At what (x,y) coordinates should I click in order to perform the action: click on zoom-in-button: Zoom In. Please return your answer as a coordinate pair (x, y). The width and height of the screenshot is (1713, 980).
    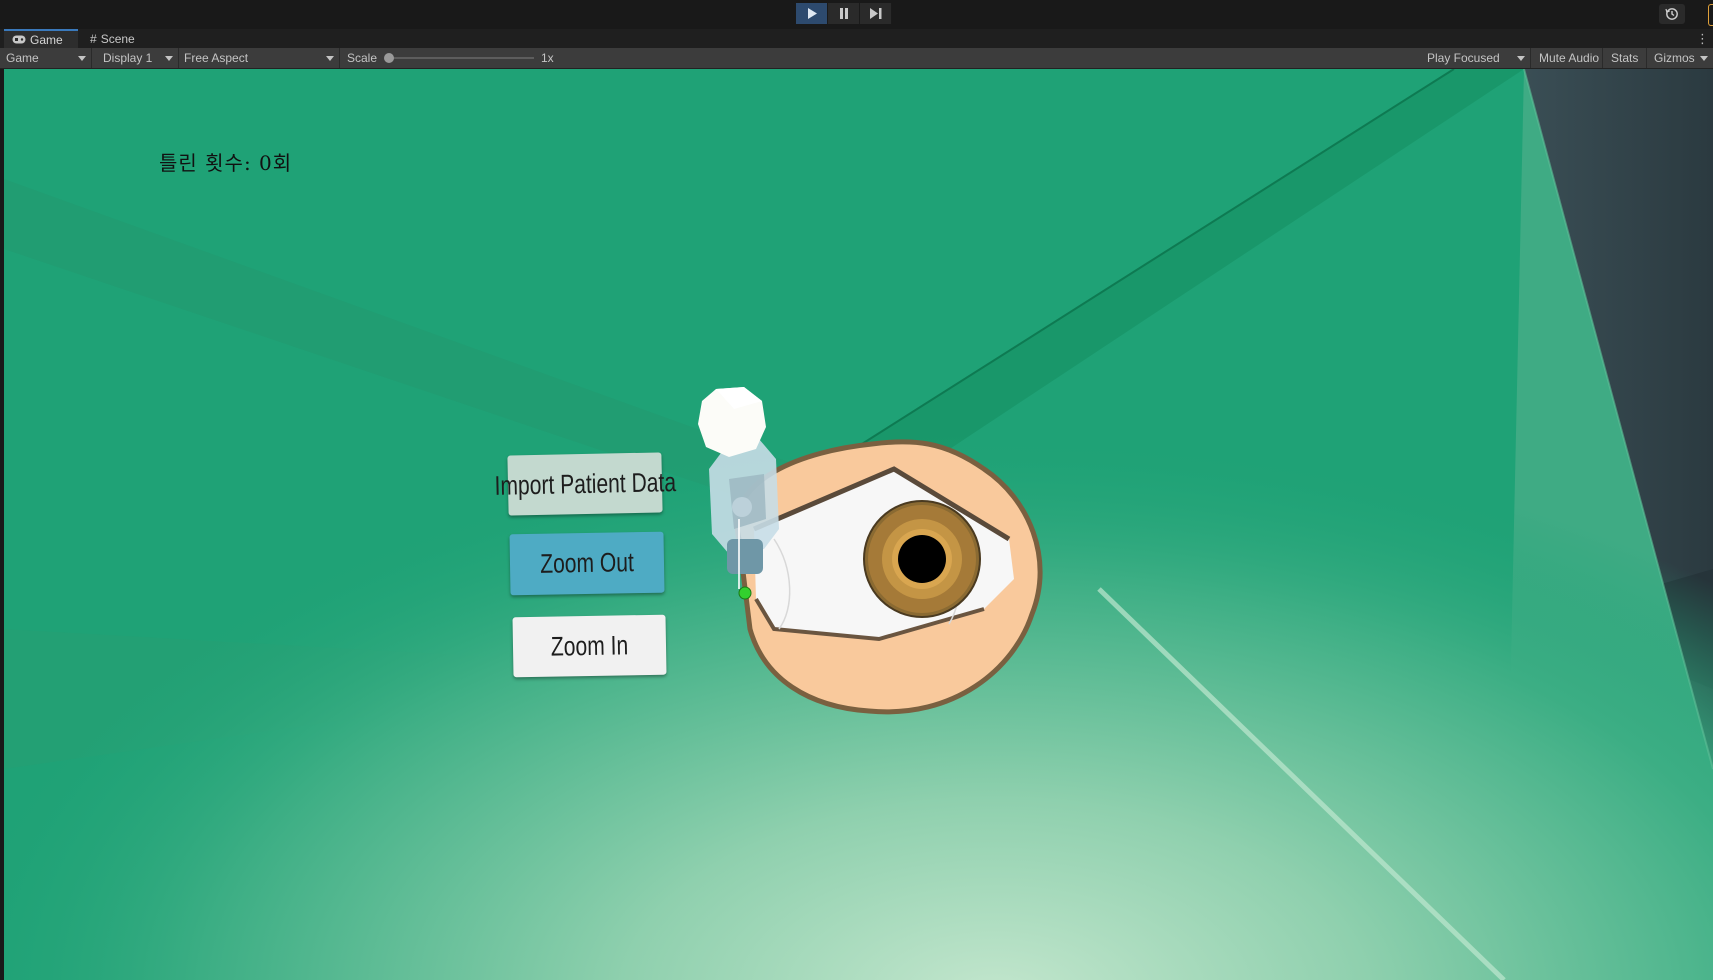
    Looking at the image, I should click on (589, 646).